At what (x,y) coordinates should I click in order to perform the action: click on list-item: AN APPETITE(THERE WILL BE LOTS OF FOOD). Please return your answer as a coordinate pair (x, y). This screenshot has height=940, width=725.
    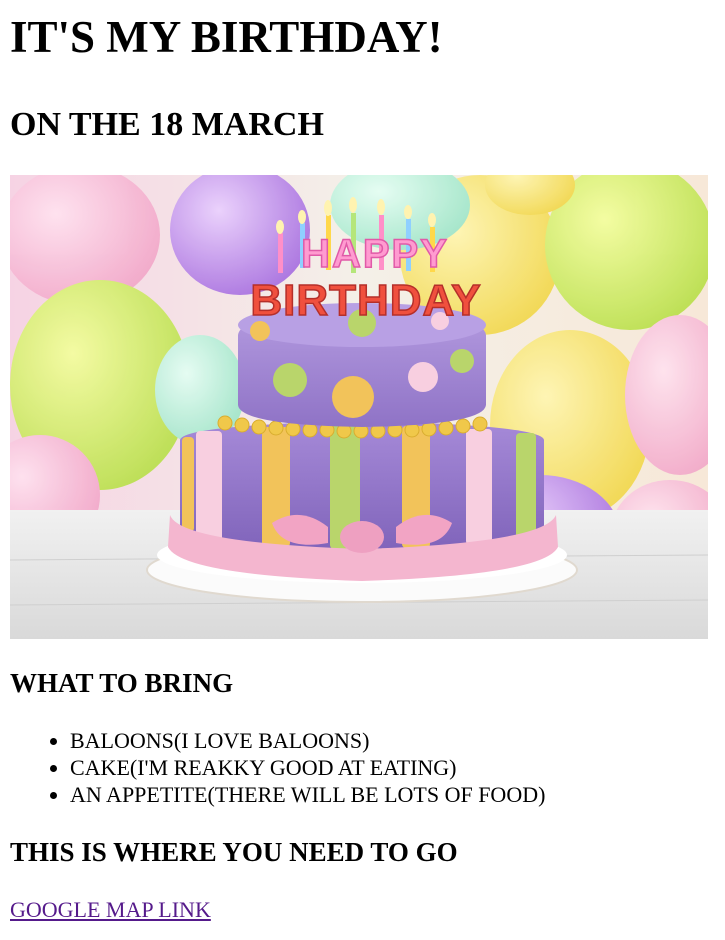
    Looking at the image, I should click on (307, 794).